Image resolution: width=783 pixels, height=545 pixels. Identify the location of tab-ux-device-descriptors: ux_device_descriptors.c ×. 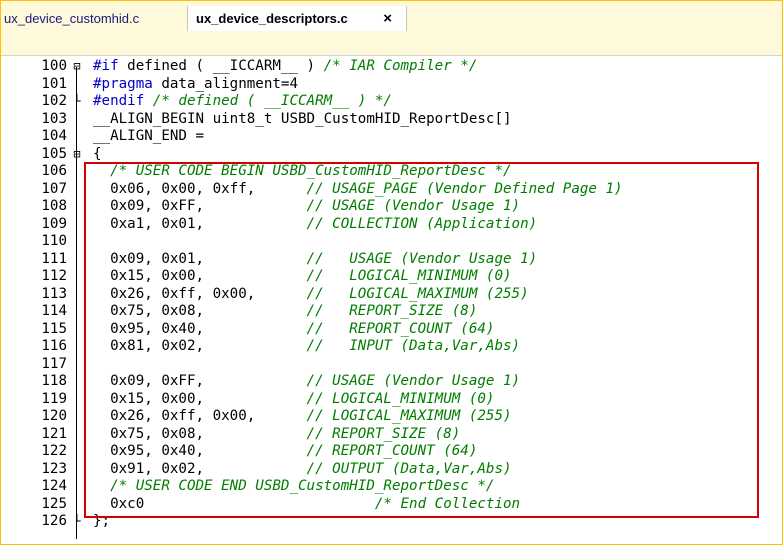
(297, 18).